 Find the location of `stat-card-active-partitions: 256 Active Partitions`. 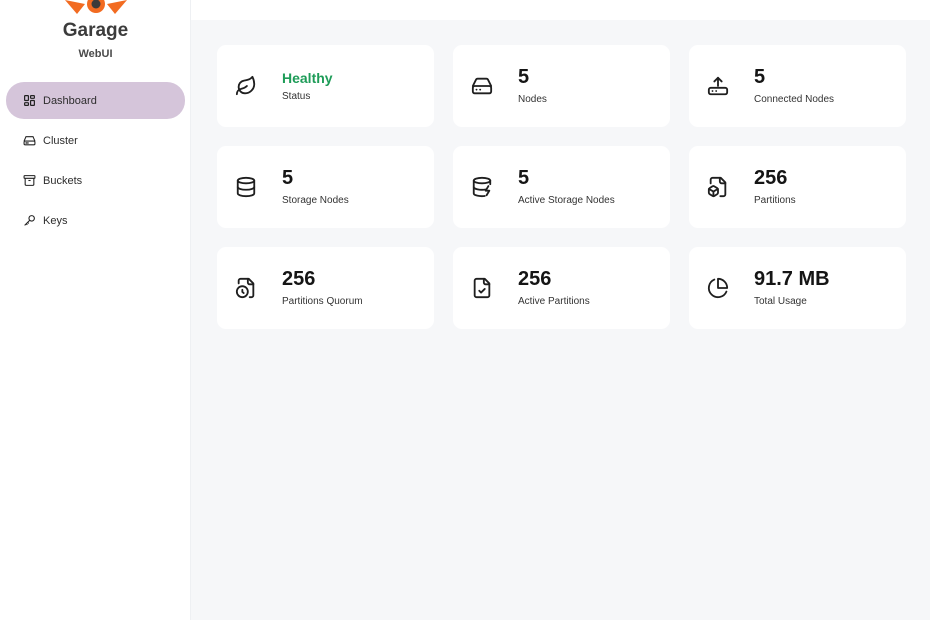

stat-card-active-partitions: 256 Active Partitions is located at coordinates (561, 288).